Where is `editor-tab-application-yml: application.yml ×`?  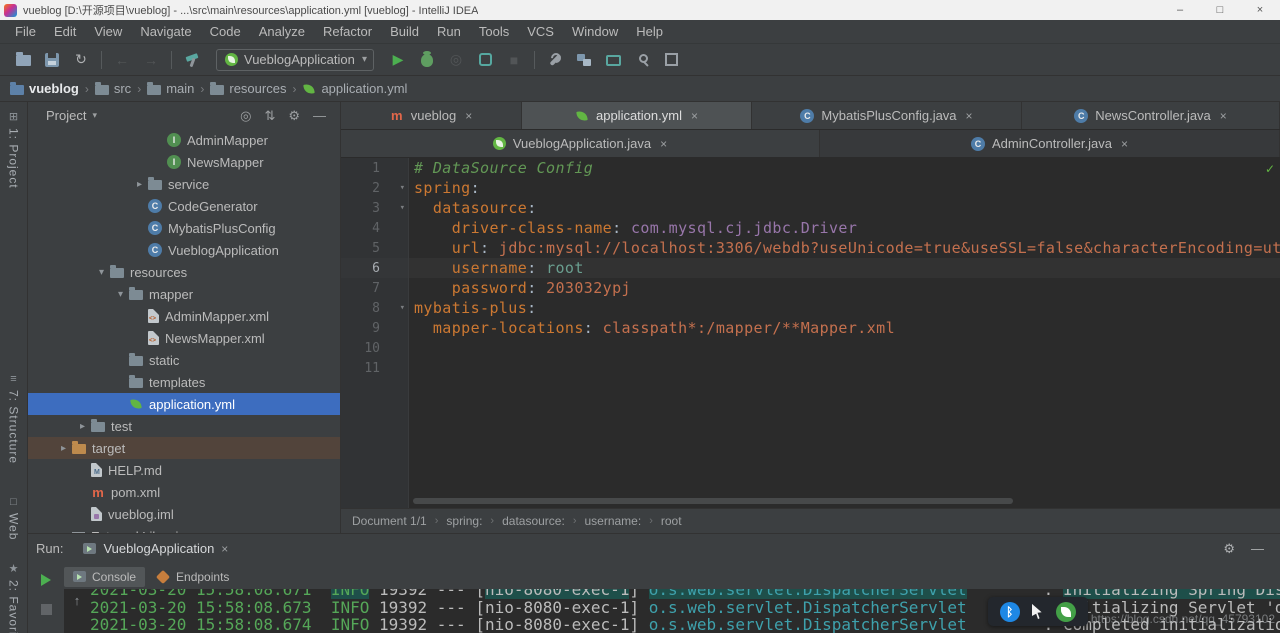
editor-tab-application-yml: application.yml × is located at coordinates (637, 115).